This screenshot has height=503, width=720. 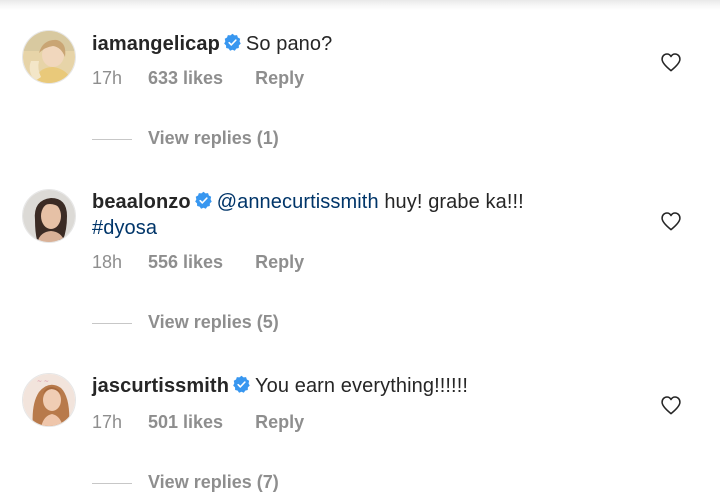 What do you see at coordinates (156, 44) in the screenshot?
I see `comment-username: iamangelicap` at bounding box center [156, 44].